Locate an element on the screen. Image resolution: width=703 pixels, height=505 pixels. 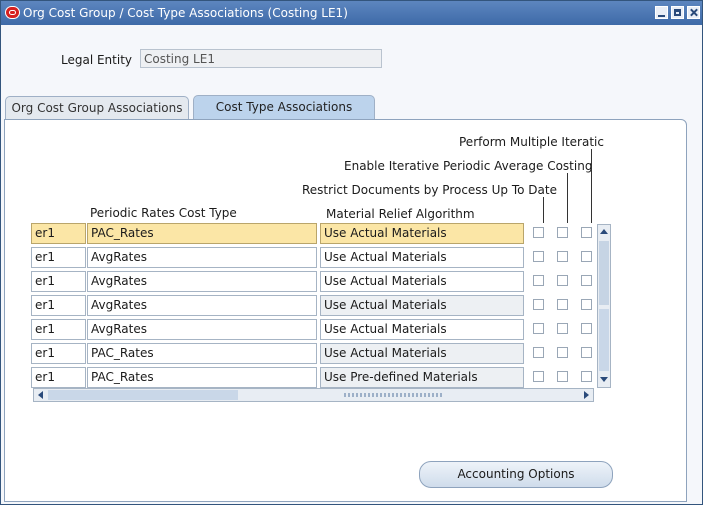
header-material-relief-algorithm: Material Relief Algorithm is located at coordinates (400, 214).